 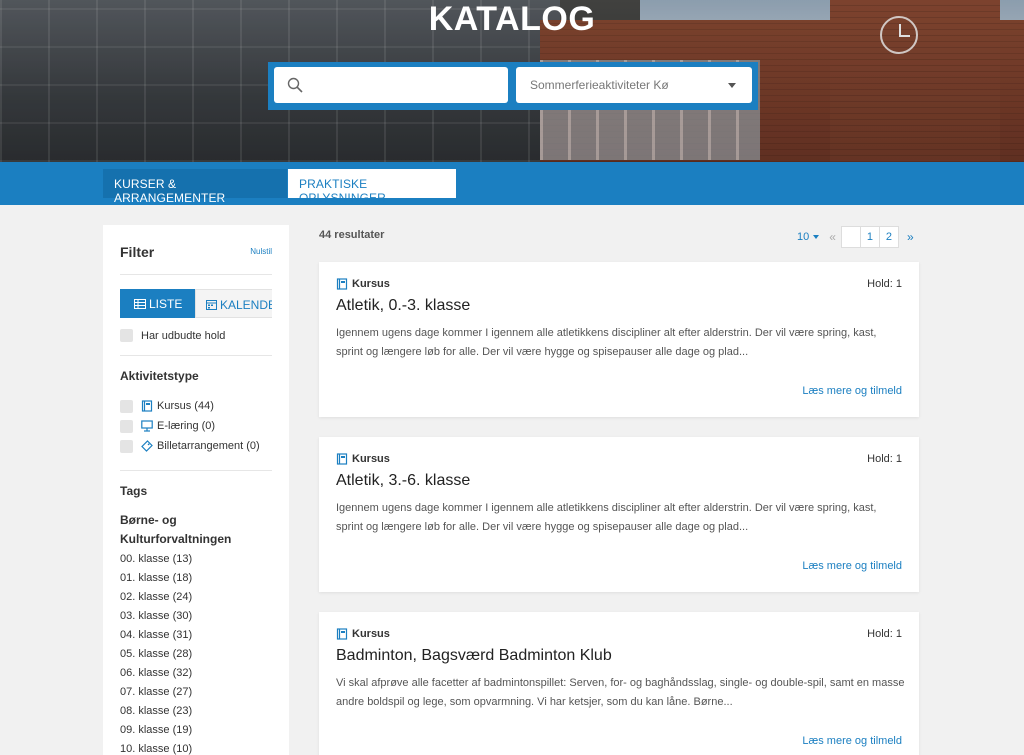 I want to click on reset-filter-link: Nulstil, so click(x=261, y=251).